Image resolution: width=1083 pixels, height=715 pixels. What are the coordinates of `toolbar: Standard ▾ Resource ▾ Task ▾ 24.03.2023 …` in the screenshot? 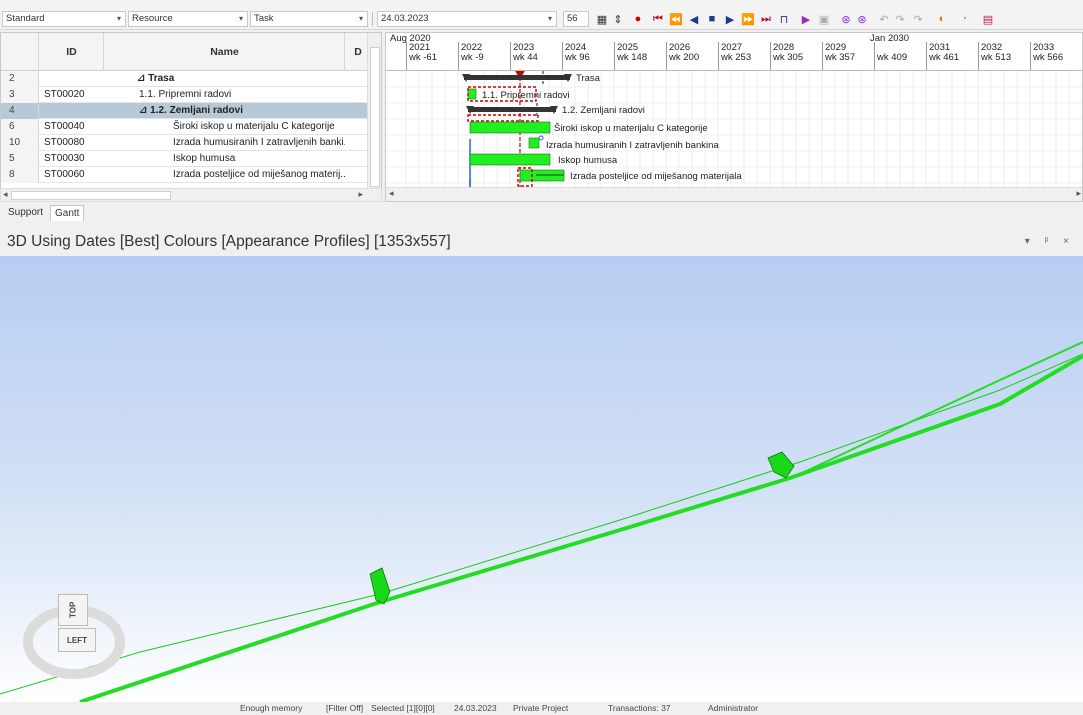 It's located at (541, 15).